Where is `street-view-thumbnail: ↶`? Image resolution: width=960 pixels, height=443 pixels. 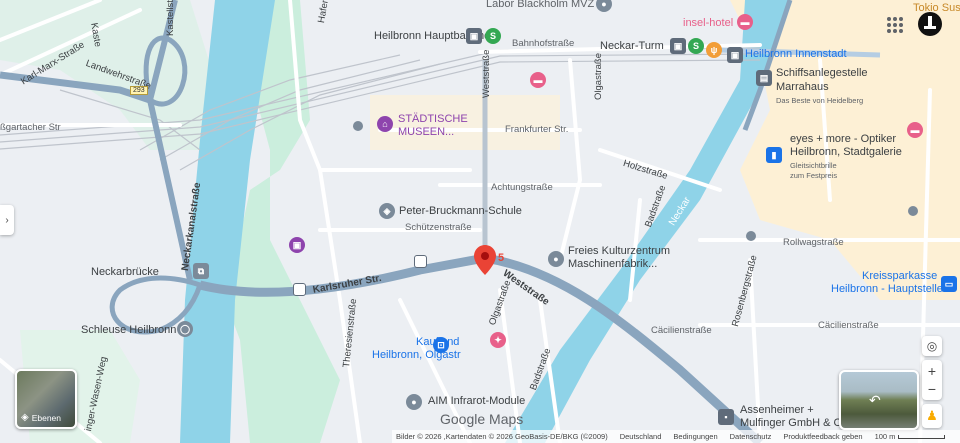
street-view-thumbnail: ↶ is located at coordinates (879, 400).